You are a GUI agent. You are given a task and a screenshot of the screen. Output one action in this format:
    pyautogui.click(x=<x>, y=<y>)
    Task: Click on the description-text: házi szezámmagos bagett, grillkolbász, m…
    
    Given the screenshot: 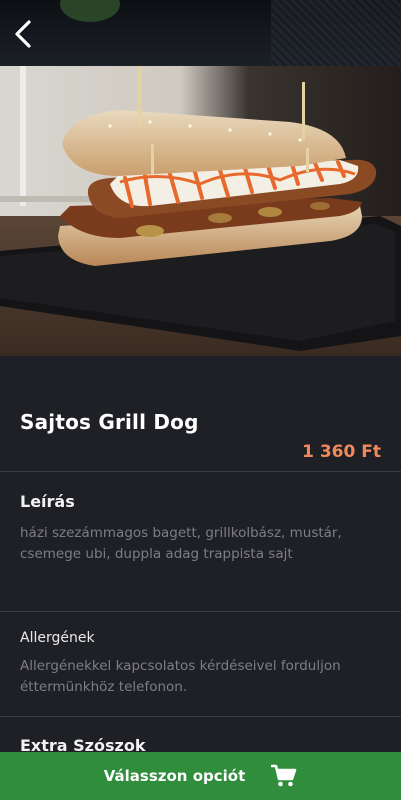 What is the action you would take?
    pyautogui.click(x=181, y=543)
    